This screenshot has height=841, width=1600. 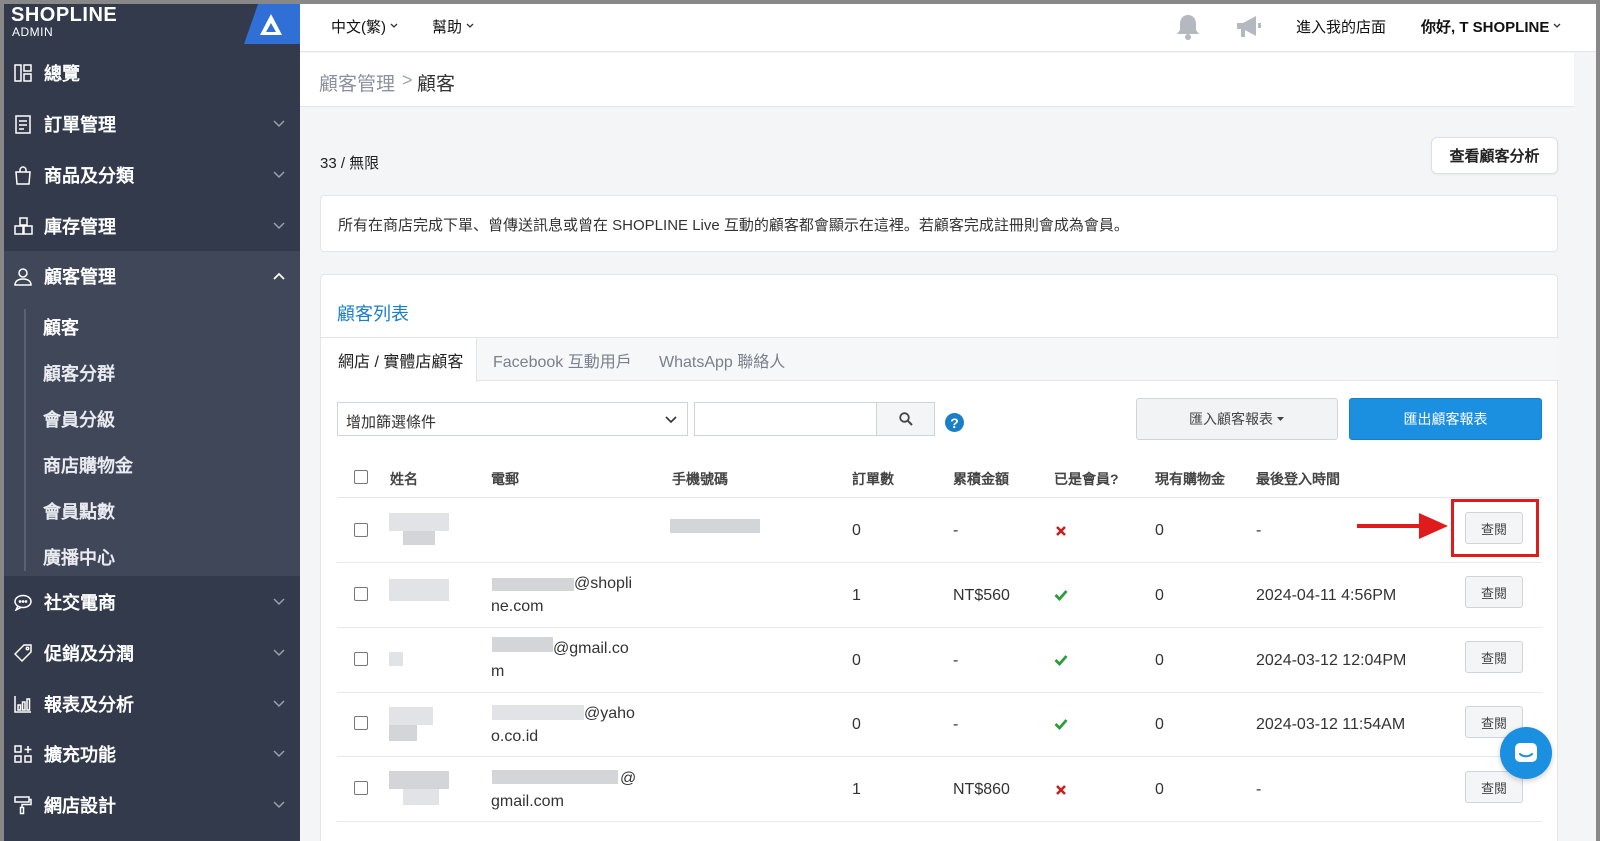 I want to click on sidebar-item-apps: 擴充功能, so click(x=152, y=754).